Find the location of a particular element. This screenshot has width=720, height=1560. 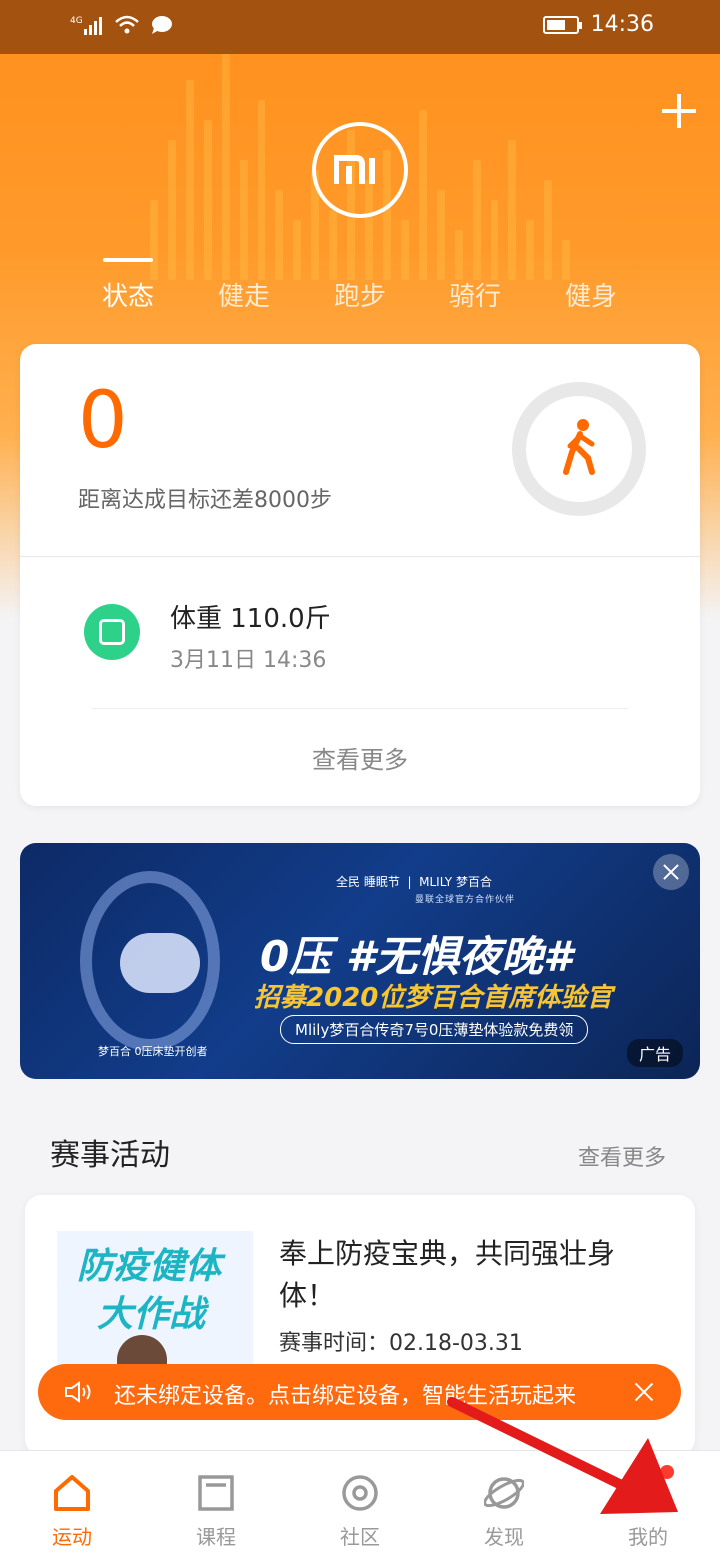

event-title: 奉上防疫宝典，共同强壮身体！ is located at coordinates (447, 1274).